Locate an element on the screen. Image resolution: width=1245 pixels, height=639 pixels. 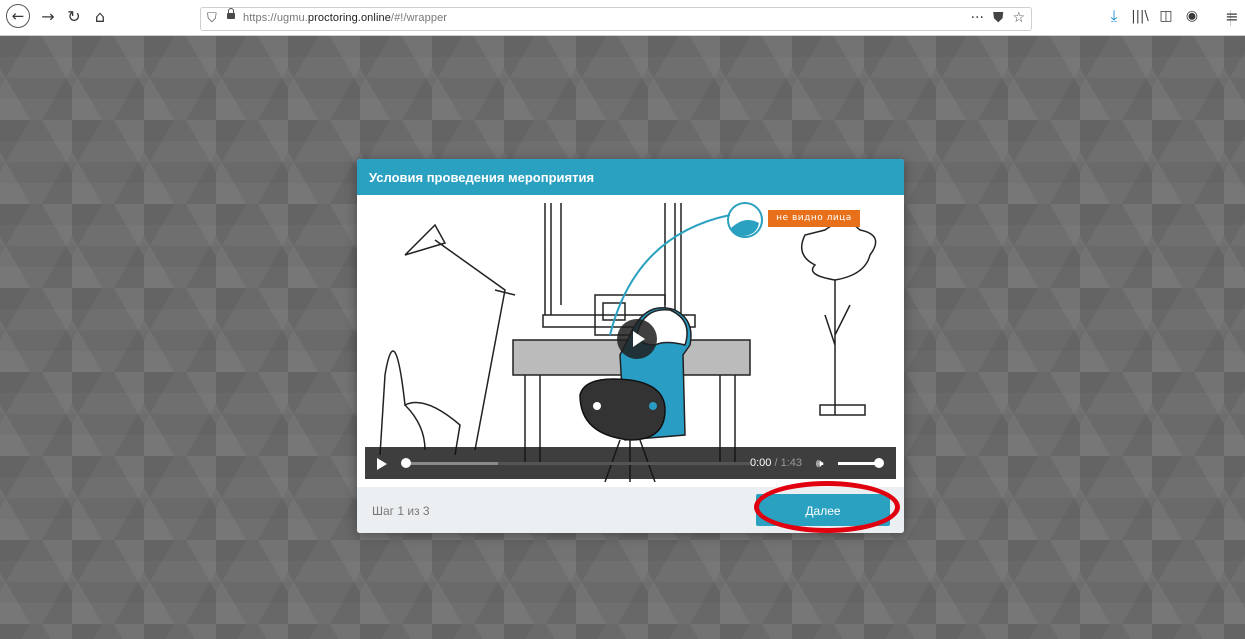
sidebar-icon: ◫ is located at coordinates (1166, 16).